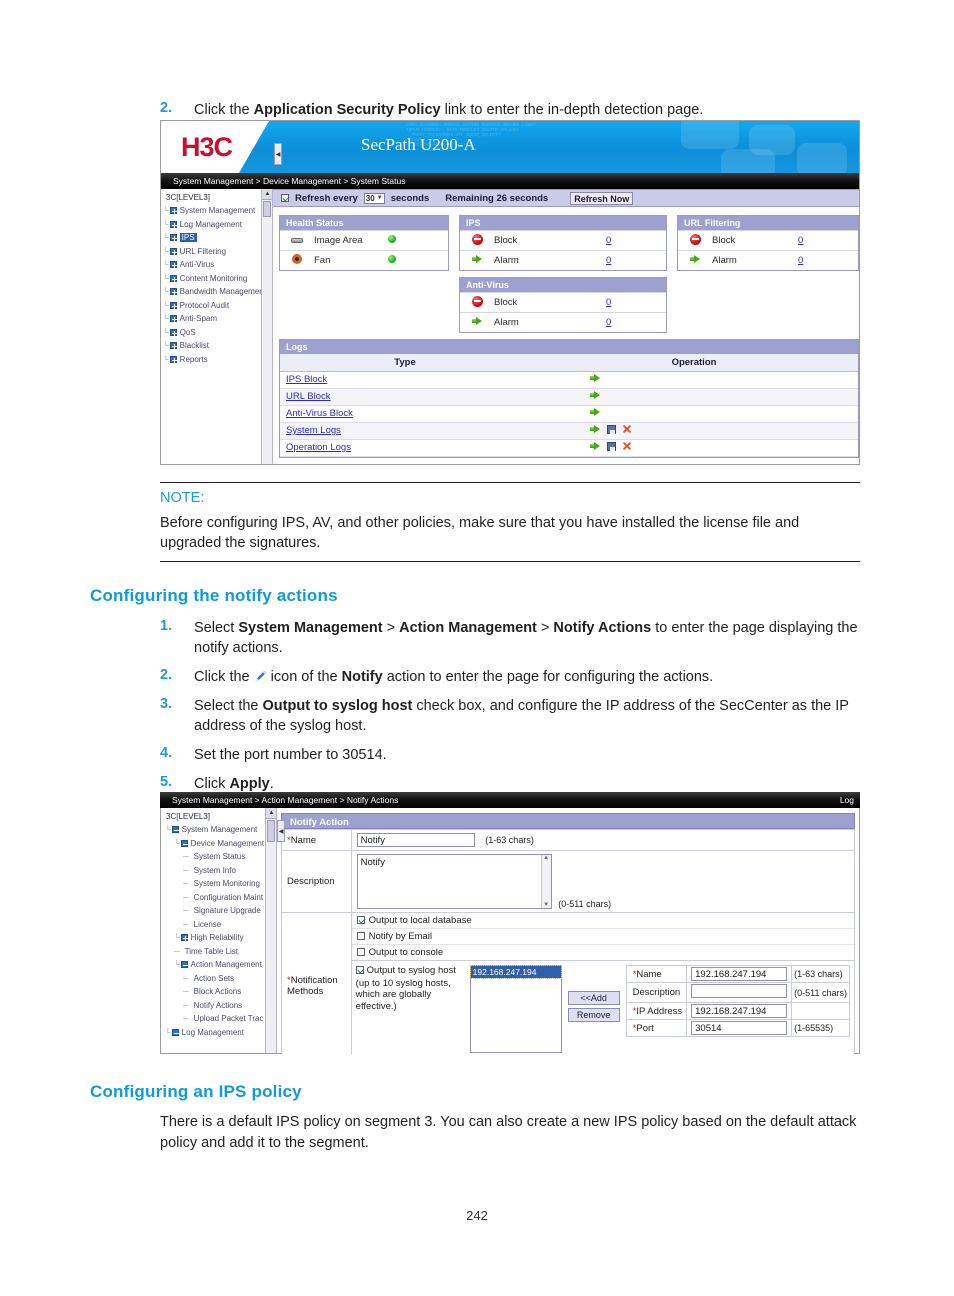 Image resolution: width=954 pixels, height=1296 pixels. I want to click on sidebar-item-block-actions: ─ Block Actions, so click(219, 992).